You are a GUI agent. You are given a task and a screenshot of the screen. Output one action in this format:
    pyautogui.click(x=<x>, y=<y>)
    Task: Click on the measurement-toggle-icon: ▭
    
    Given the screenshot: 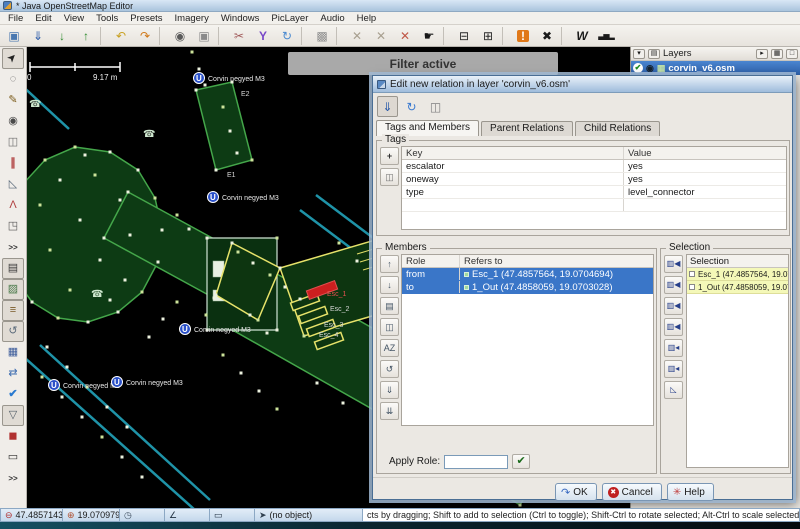 What is the action you would take?
    pyautogui.click(x=13, y=457)
    